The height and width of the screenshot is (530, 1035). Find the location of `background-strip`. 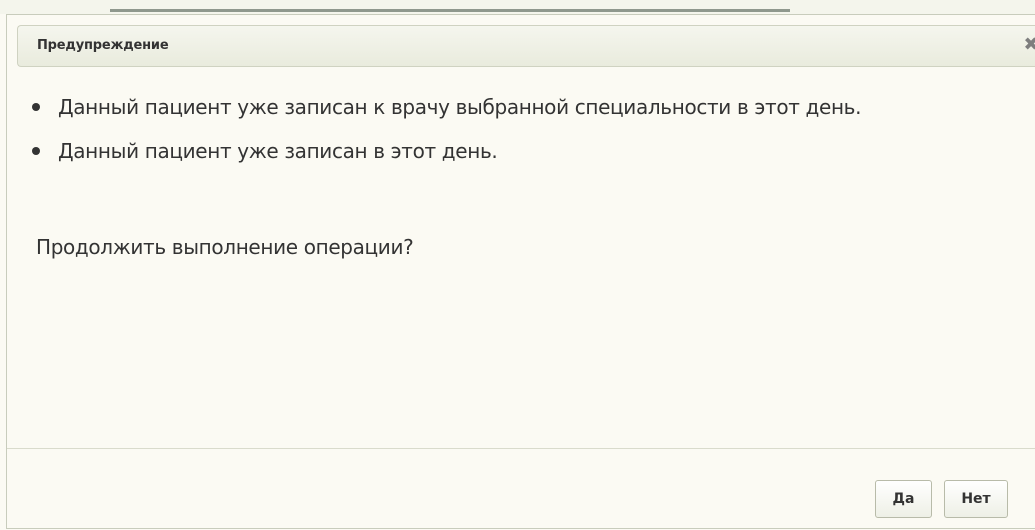

background-strip is located at coordinates (450, 10).